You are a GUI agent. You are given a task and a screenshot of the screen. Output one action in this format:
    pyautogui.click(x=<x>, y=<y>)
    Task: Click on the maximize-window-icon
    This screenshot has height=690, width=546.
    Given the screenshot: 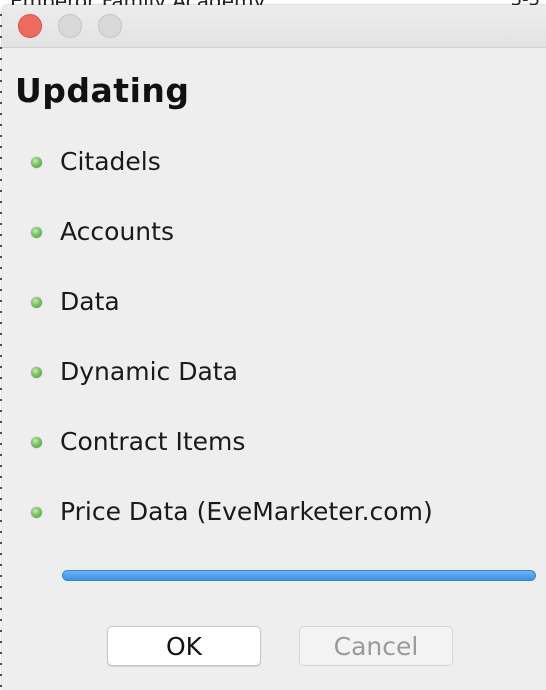 What is the action you would take?
    pyautogui.click(x=110, y=26)
    